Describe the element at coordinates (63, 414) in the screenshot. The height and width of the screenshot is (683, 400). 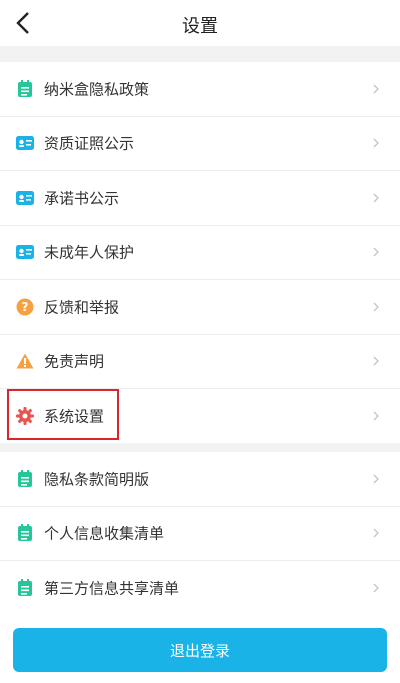
I see `annotation-highlight-box` at that location.